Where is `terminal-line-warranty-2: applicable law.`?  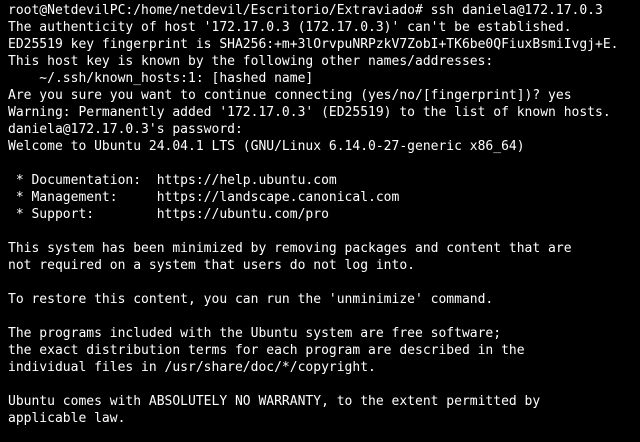 terminal-line-warranty-2: applicable law. is located at coordinates (67, 418).